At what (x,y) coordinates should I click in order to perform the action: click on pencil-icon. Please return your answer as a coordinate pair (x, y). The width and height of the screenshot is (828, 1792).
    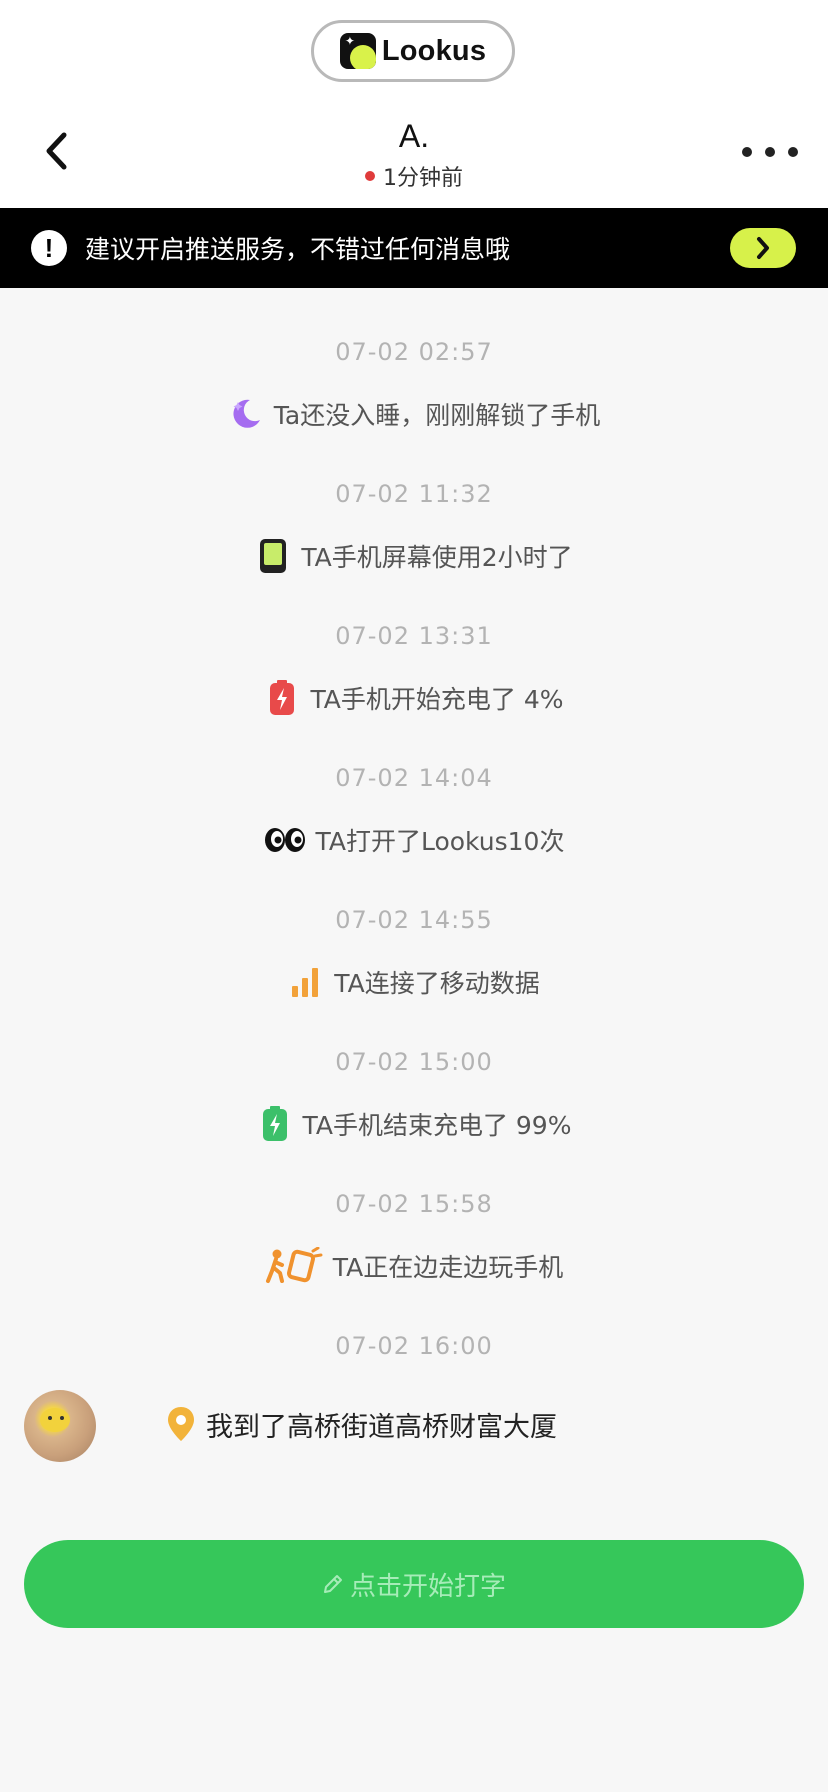
    Looking at the image, I should click on (332, 1584).